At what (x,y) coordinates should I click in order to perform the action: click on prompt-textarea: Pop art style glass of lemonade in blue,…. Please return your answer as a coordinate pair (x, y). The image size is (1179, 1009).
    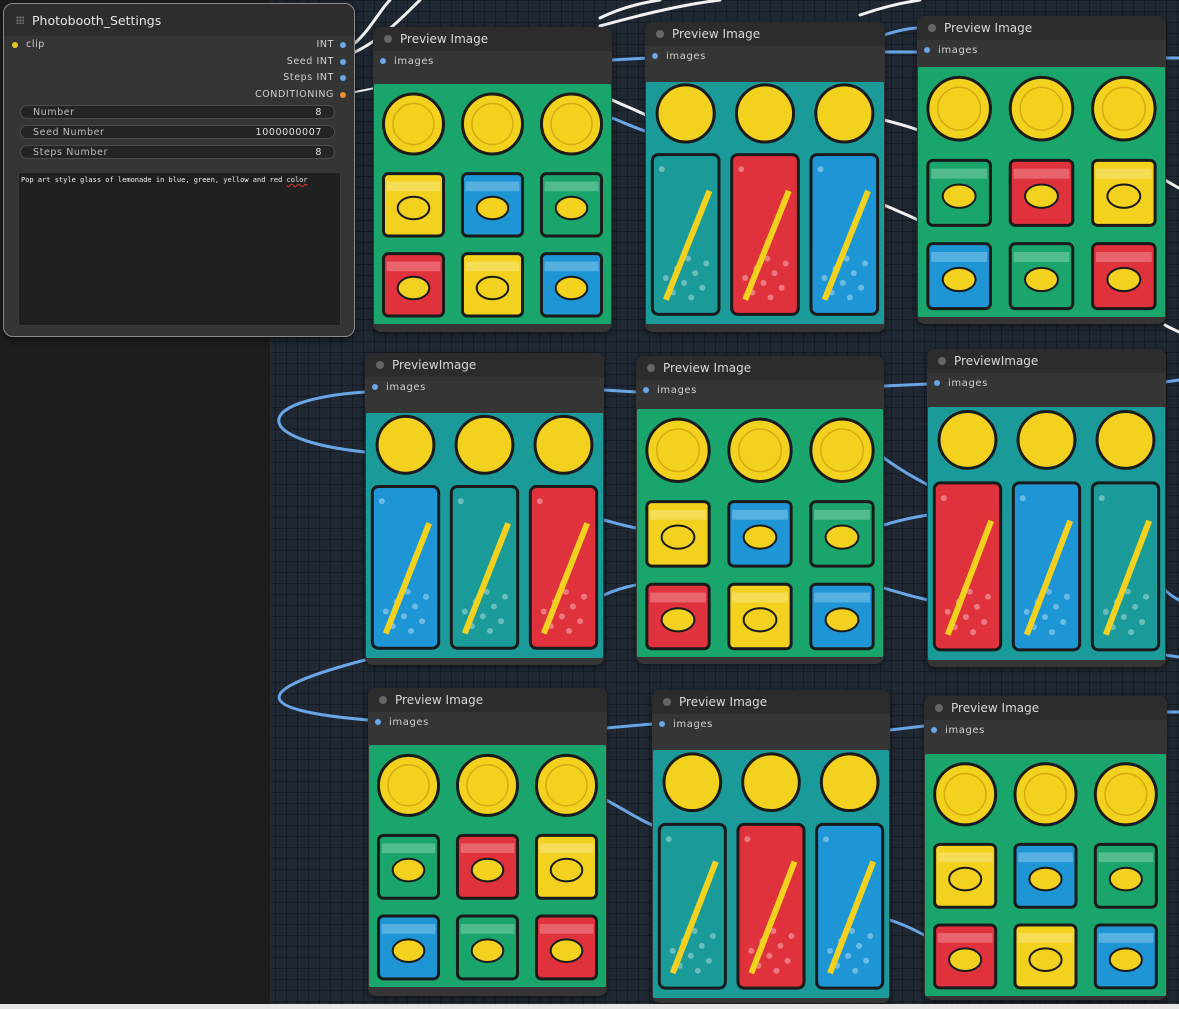
    Looking at the image, I should click on (179, 249).